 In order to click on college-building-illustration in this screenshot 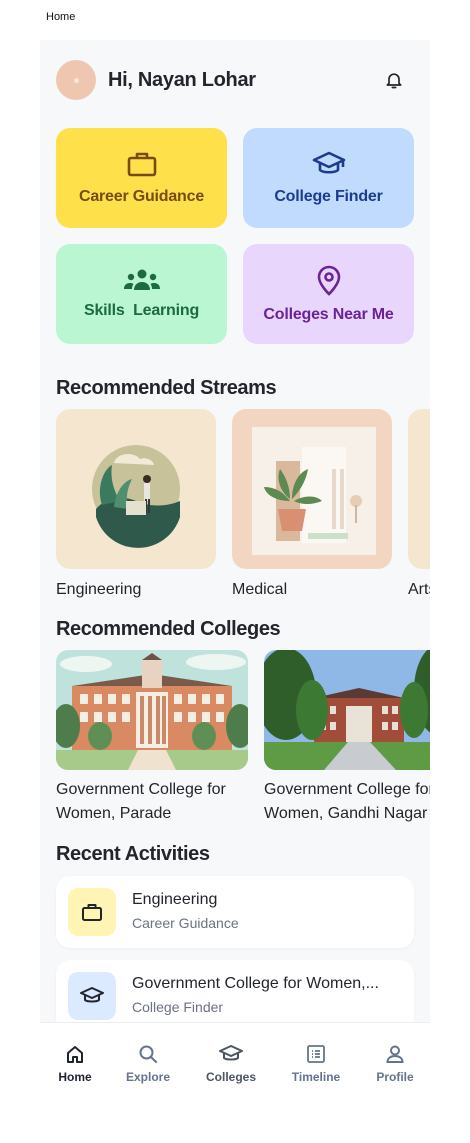, I will do `click(152, 710)`.